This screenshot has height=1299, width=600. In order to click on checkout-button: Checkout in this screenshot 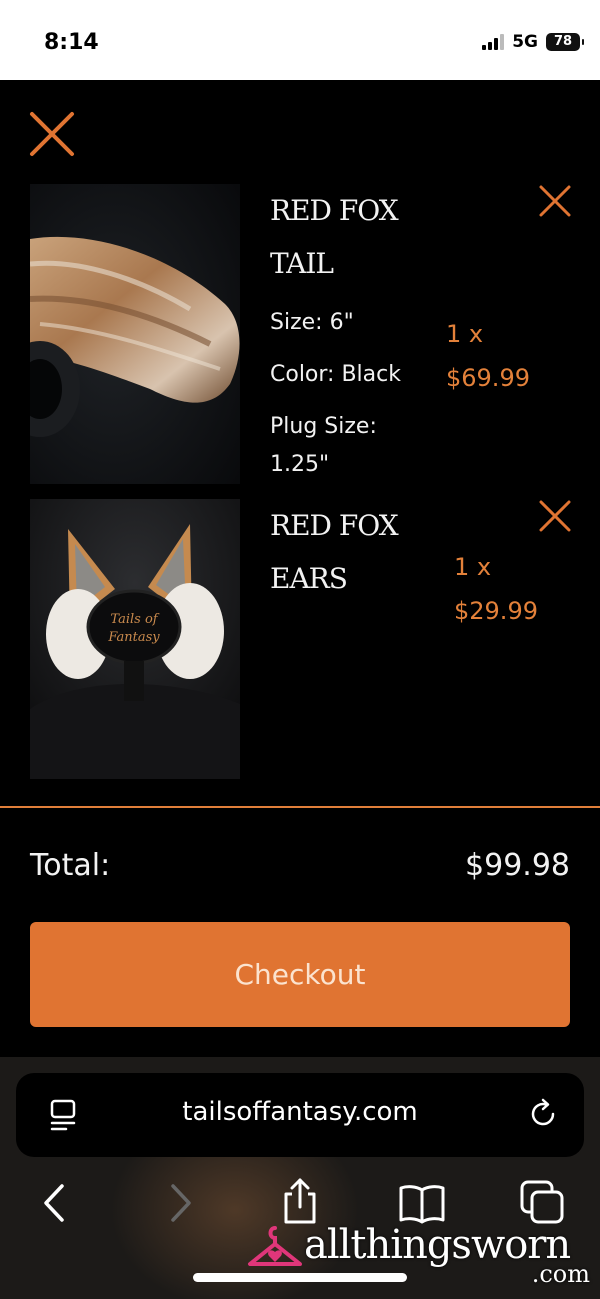, I will do `click(300, 974)`.